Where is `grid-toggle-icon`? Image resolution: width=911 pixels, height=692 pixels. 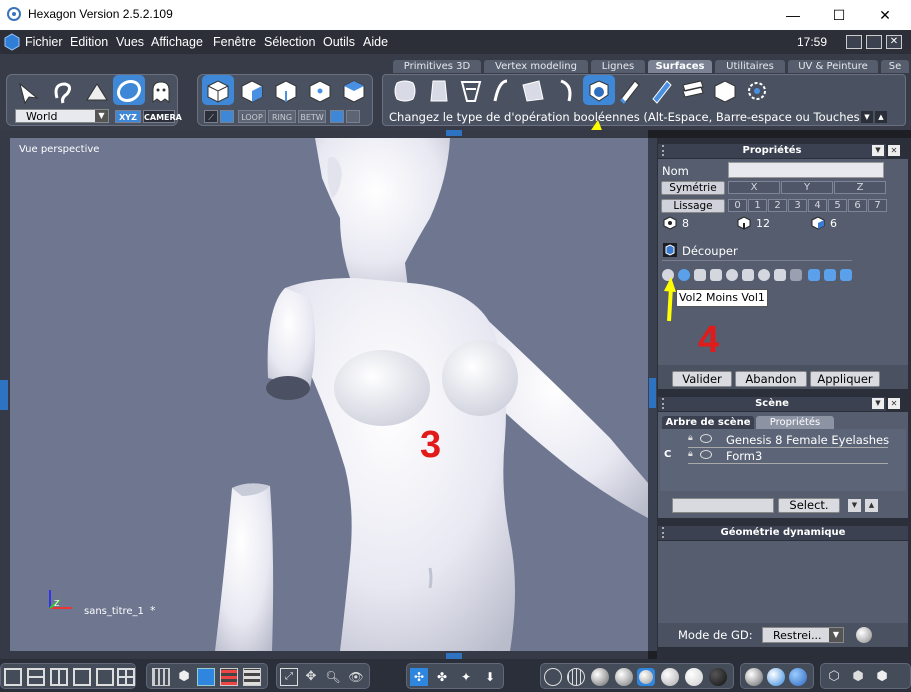
grid-toggle-icon is located at coordinates (206, 677).